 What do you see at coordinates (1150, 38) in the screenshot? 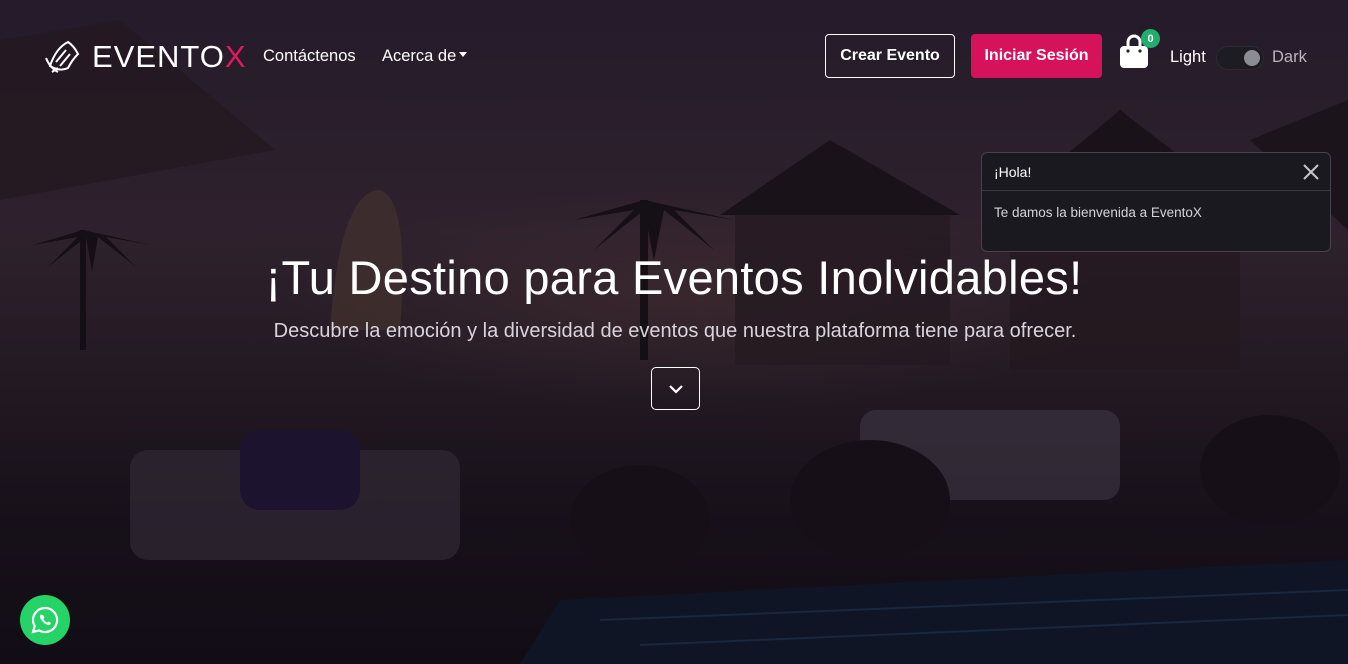
I see `cart-count-badge: 0` at bounding box center [1150, 38].